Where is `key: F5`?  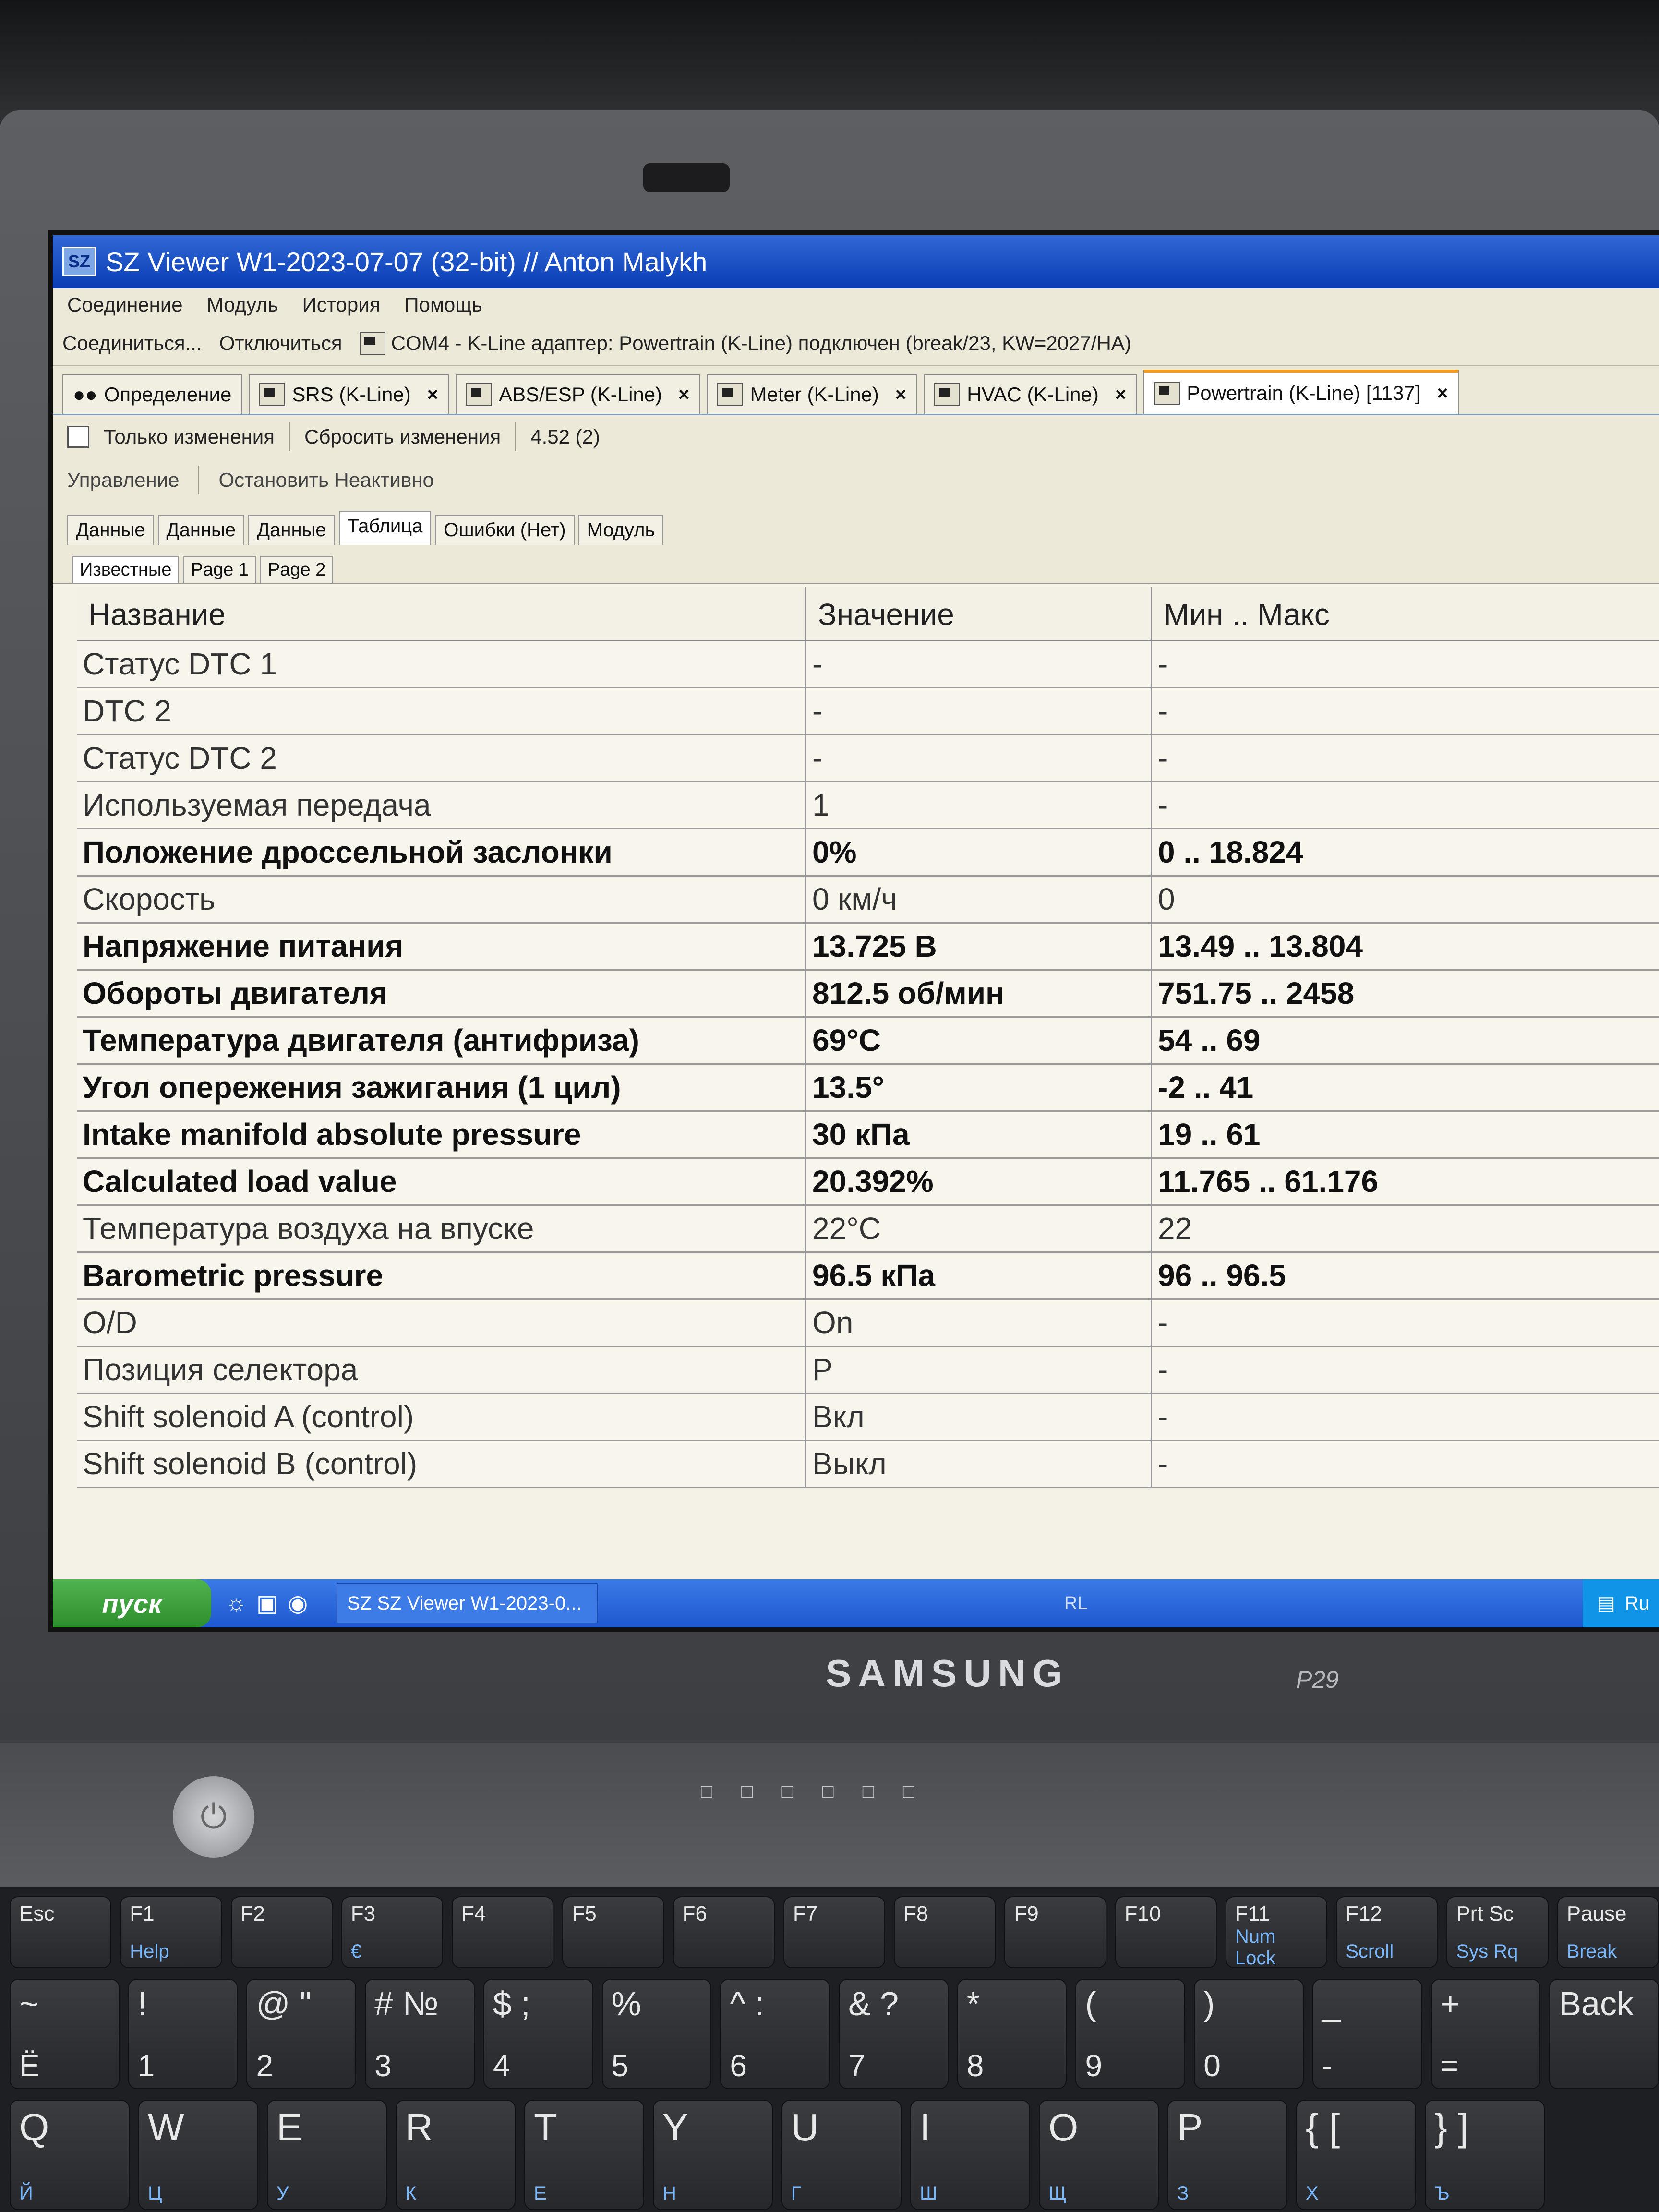 key: F5 is located at coordinates (613, 1932).